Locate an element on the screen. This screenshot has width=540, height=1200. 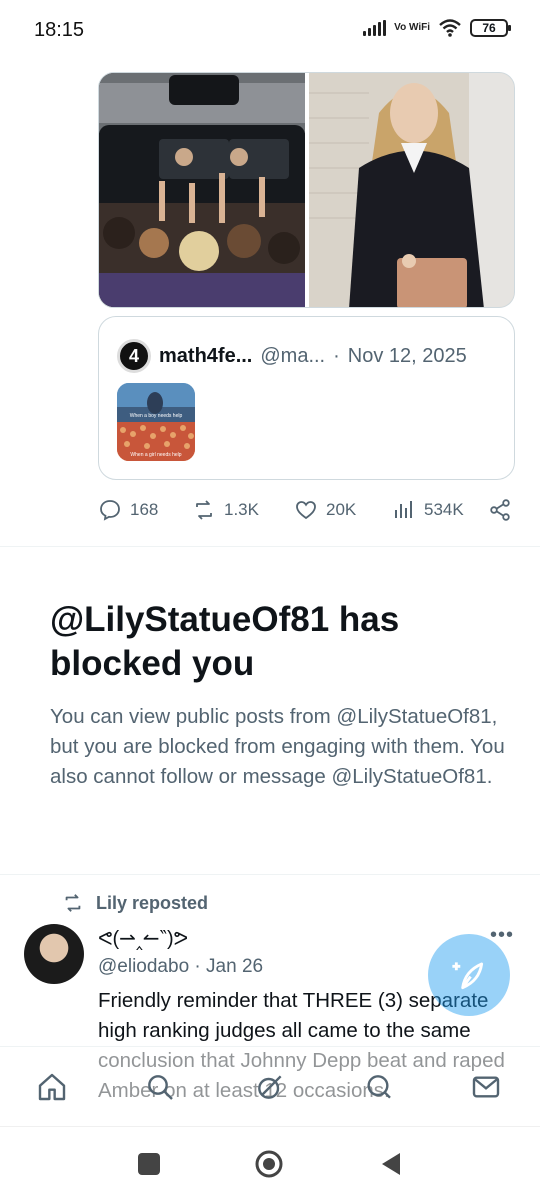
post-meta: @eliodabo · Jan 26 is located at coordinates (180, 967).